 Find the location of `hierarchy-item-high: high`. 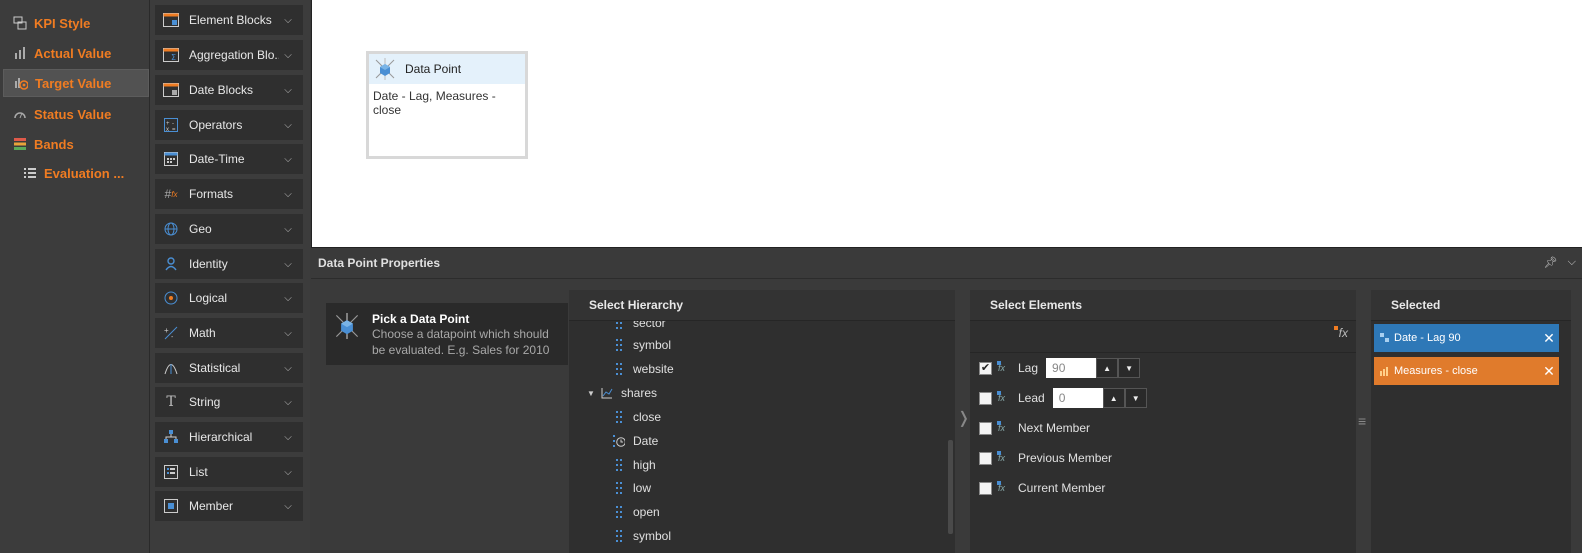

hierarchy-item-high: high is located at coordinates (634, 465).